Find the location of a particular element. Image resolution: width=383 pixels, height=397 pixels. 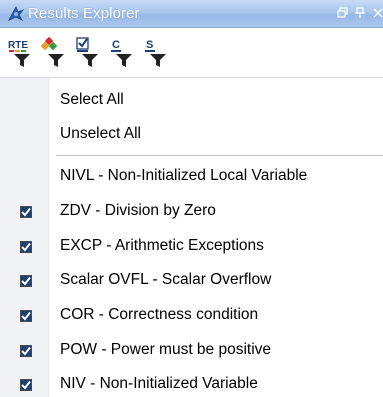

rte-filter-icon: RTE is located at coordinates (19, 53).